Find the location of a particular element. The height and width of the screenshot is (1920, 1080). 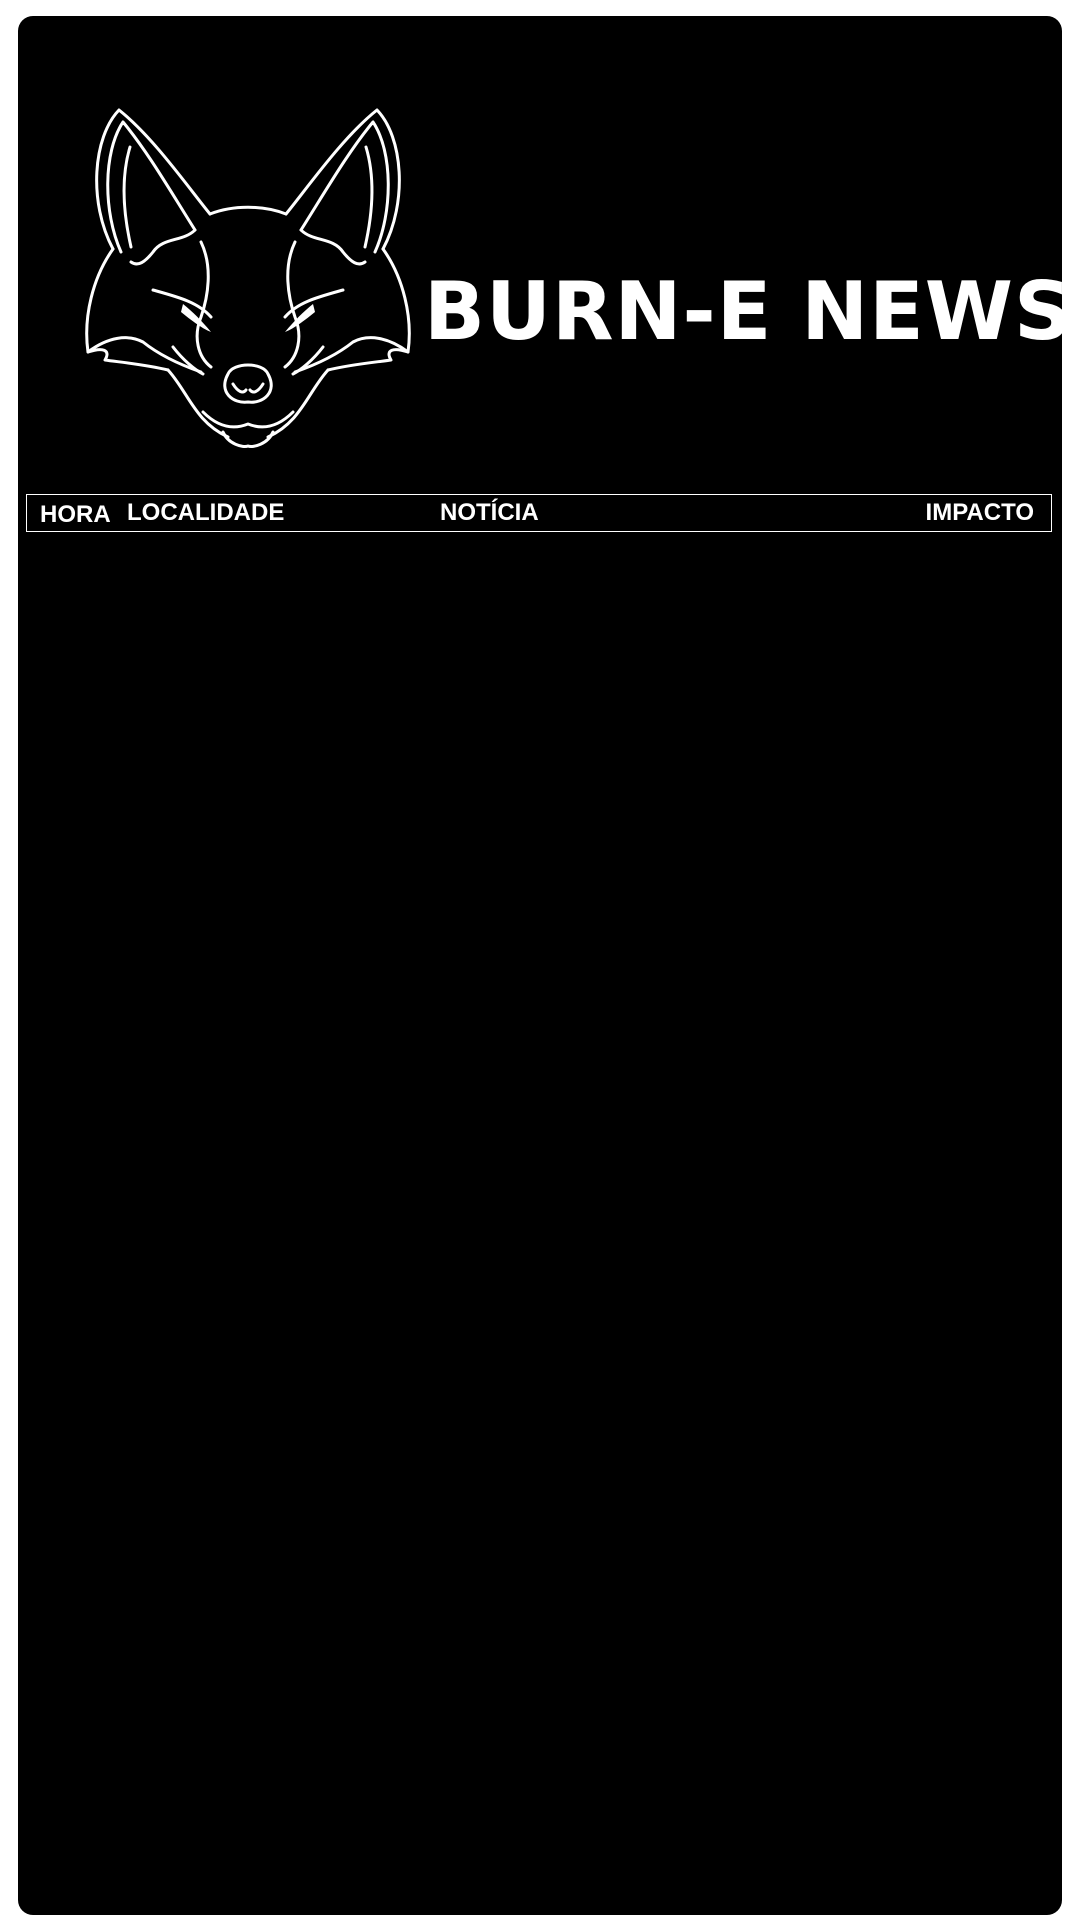

fox-head-icon is located at coordinates (248, 278).